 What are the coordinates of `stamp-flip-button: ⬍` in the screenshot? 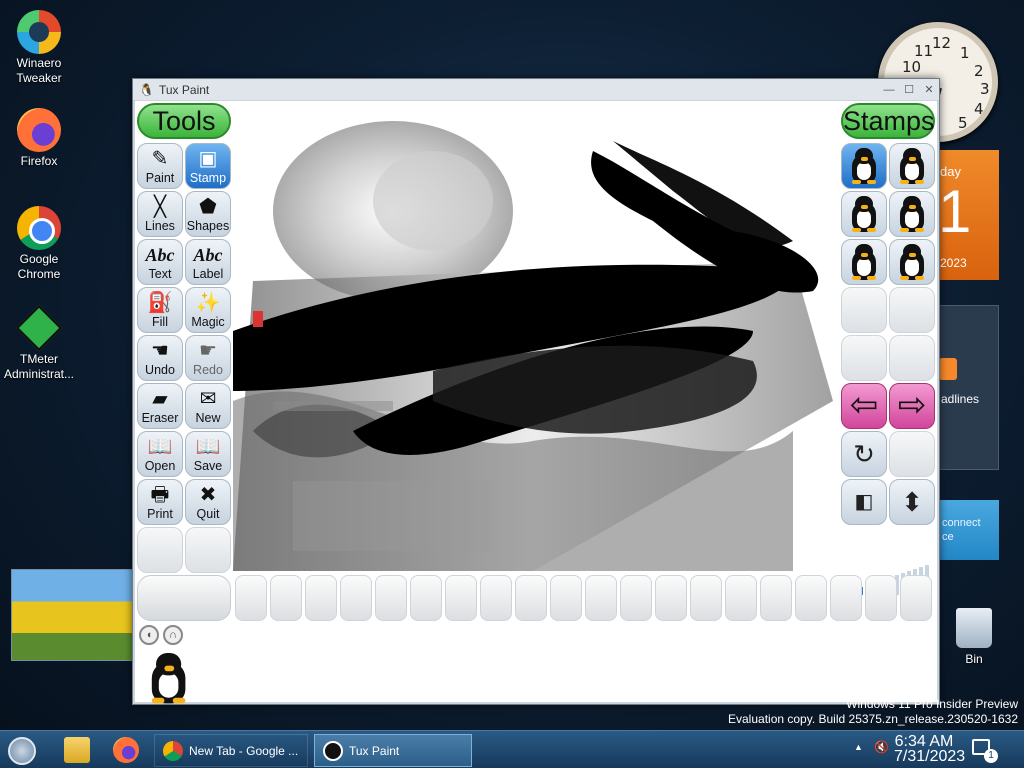 It's located at (912, 502).